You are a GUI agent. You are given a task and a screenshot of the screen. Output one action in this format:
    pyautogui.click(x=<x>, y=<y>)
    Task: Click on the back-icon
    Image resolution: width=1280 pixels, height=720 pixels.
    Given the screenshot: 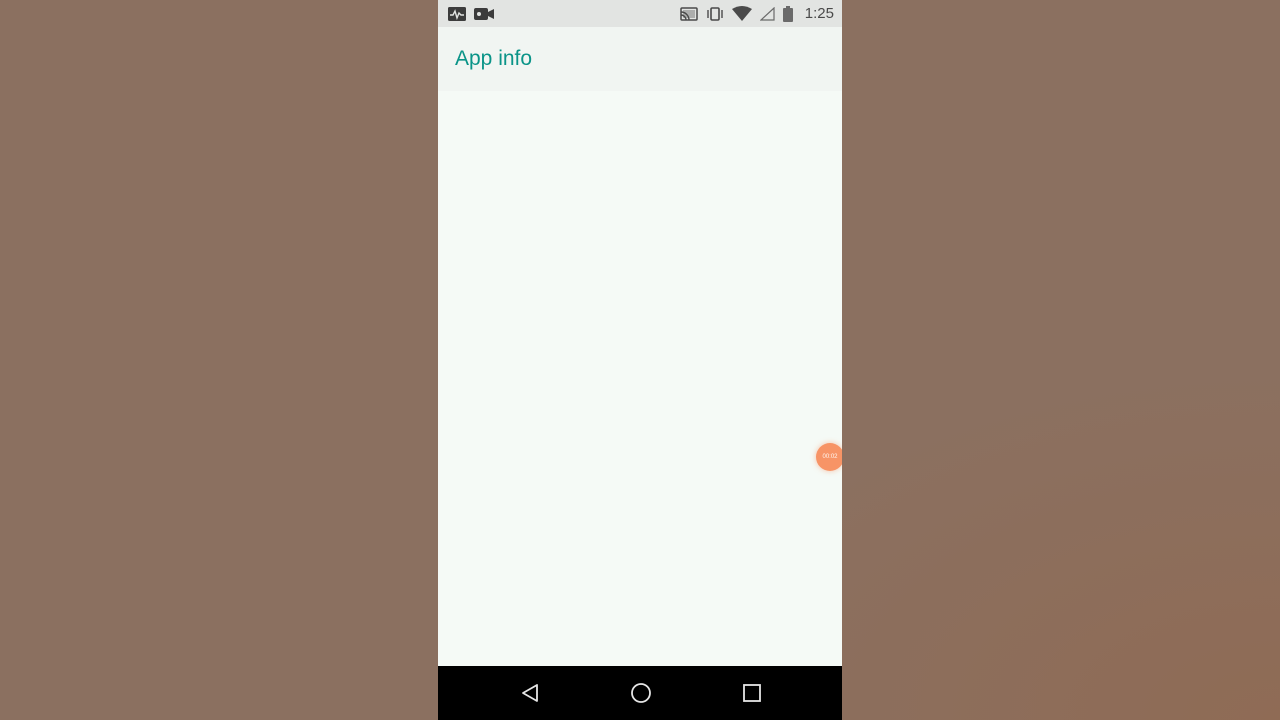 What is the action you would take?
    pyautogui.click(x=530, y=693)
    